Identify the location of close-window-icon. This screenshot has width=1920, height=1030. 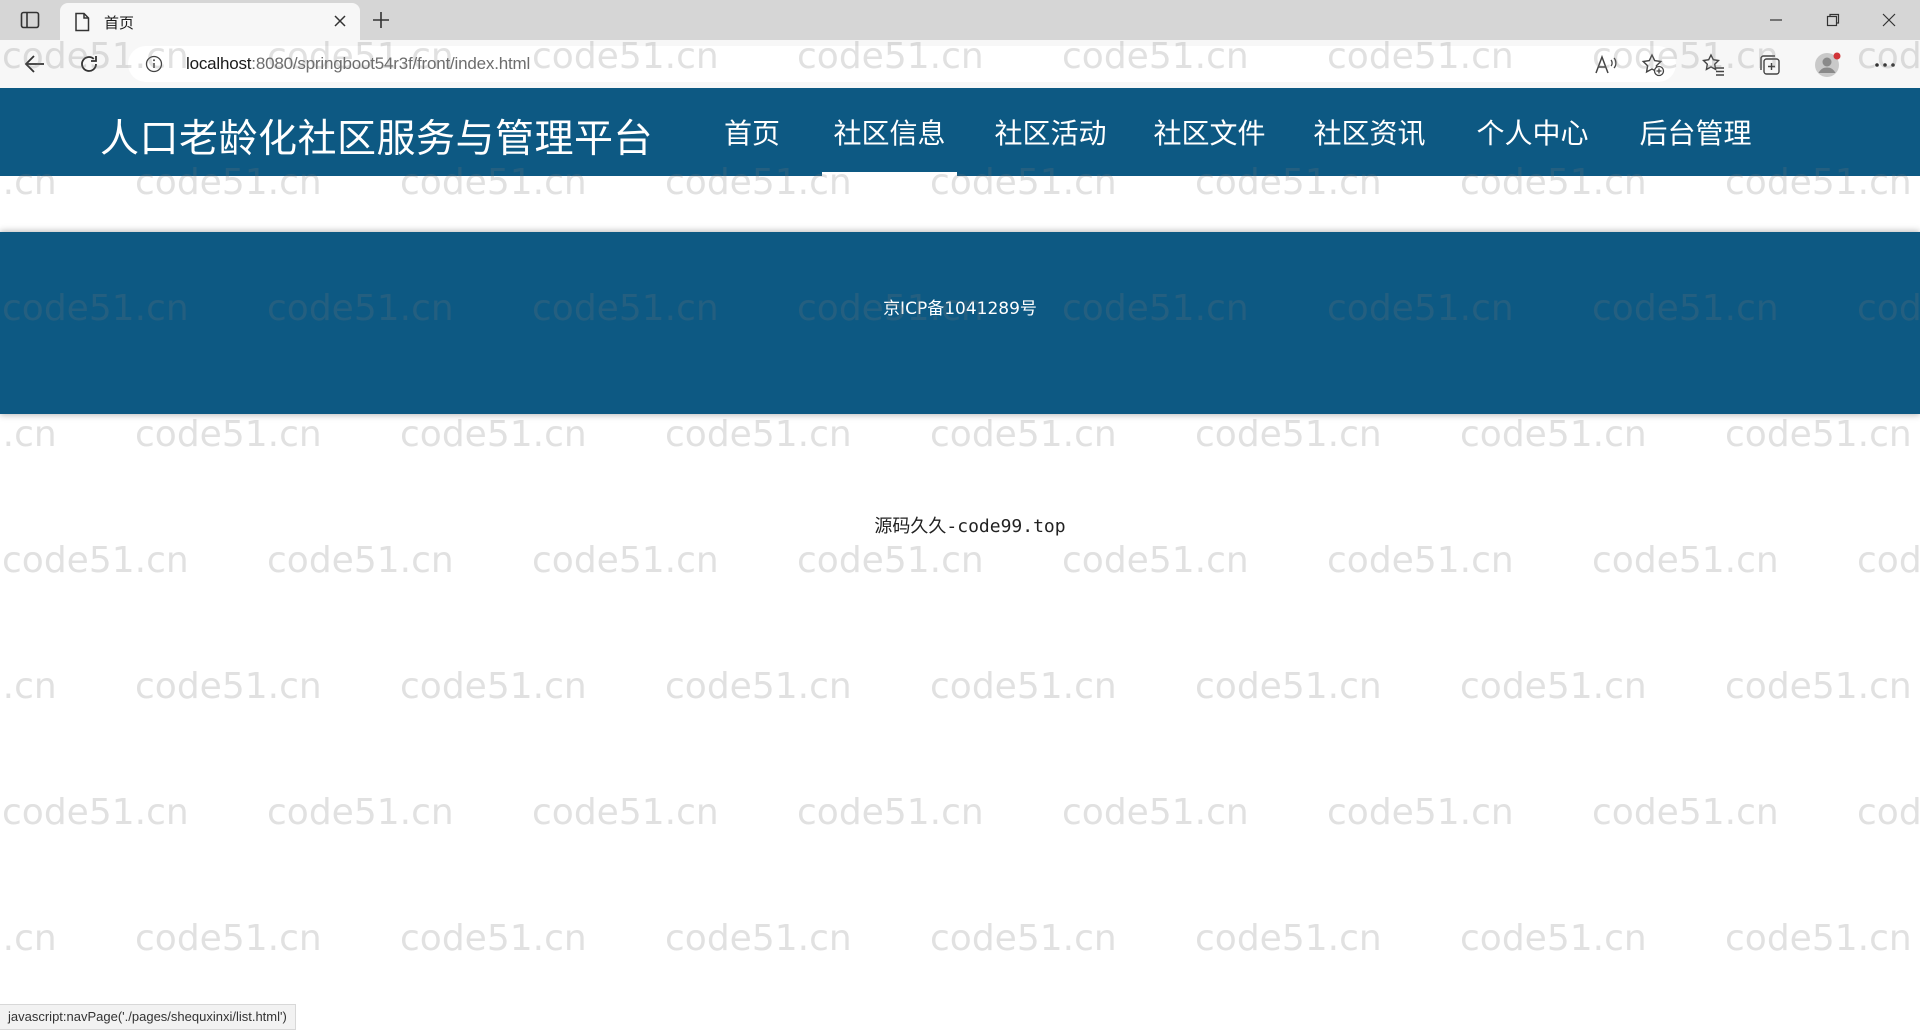
(1889, 20).